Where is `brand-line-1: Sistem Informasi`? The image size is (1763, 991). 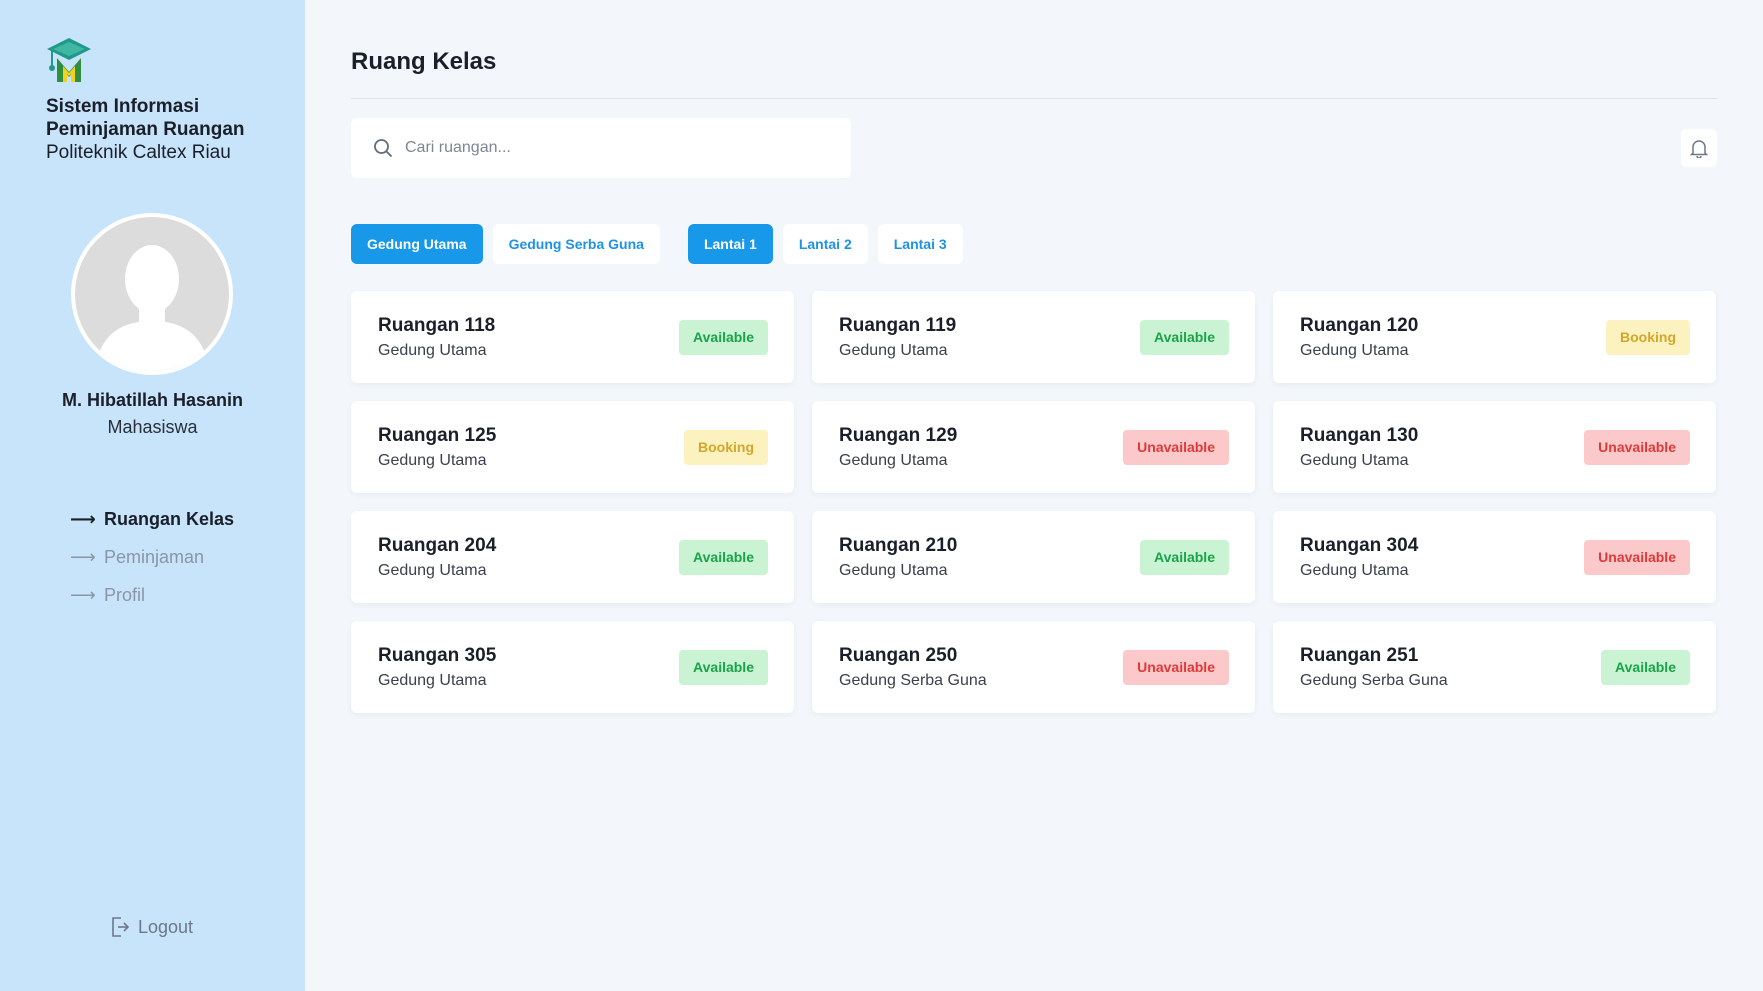 brand-line-1: Sistem Informasi is located at coordinates (123, 106).